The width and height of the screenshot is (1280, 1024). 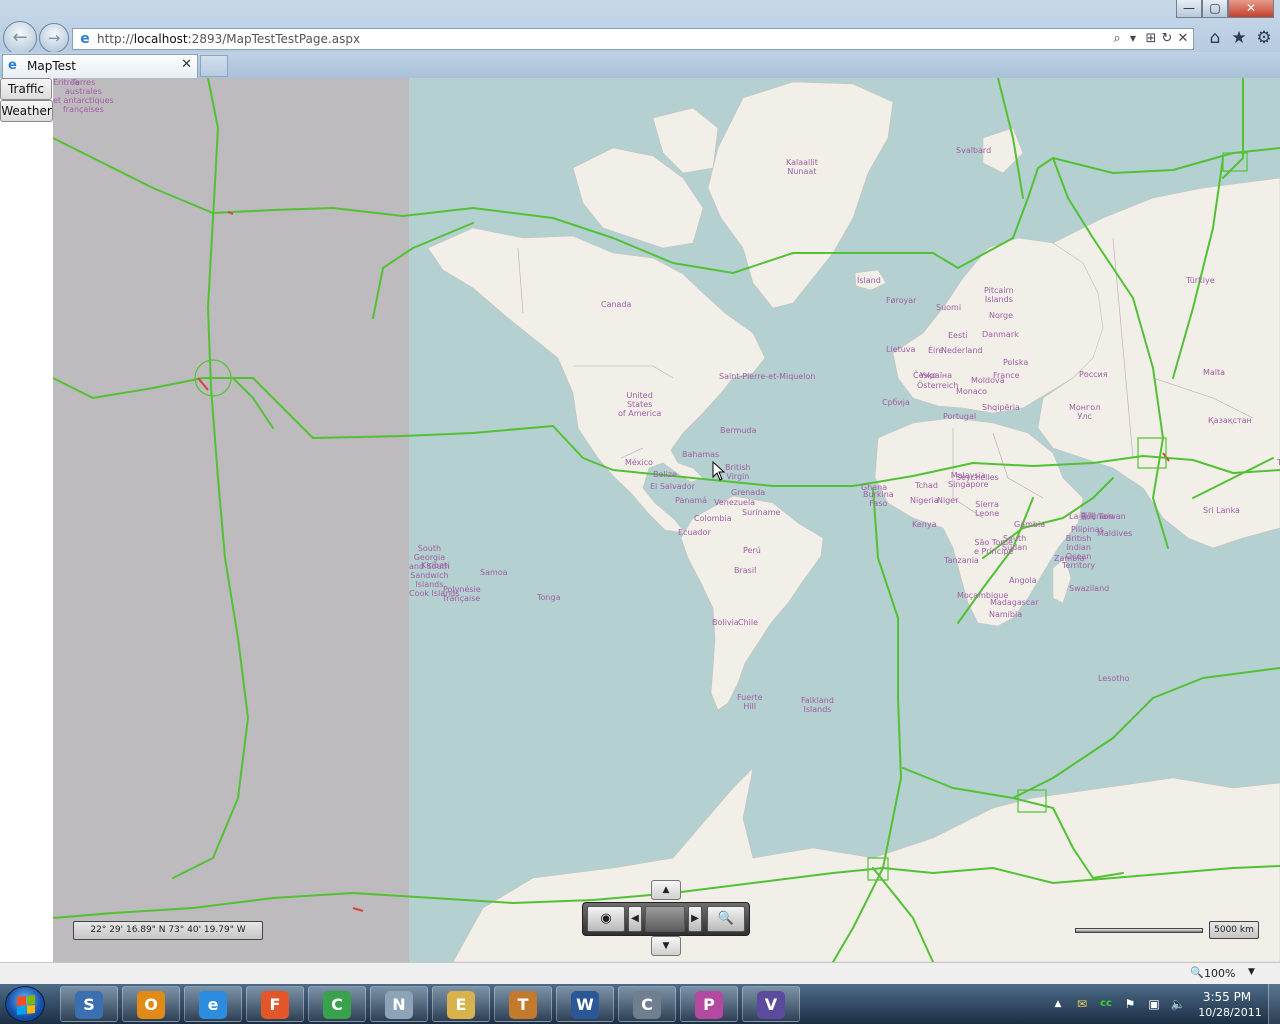 What do you see at coordinates (948, 500) in the screenshot?
I see `map-label: Niger` at bounding box center [948, 500].